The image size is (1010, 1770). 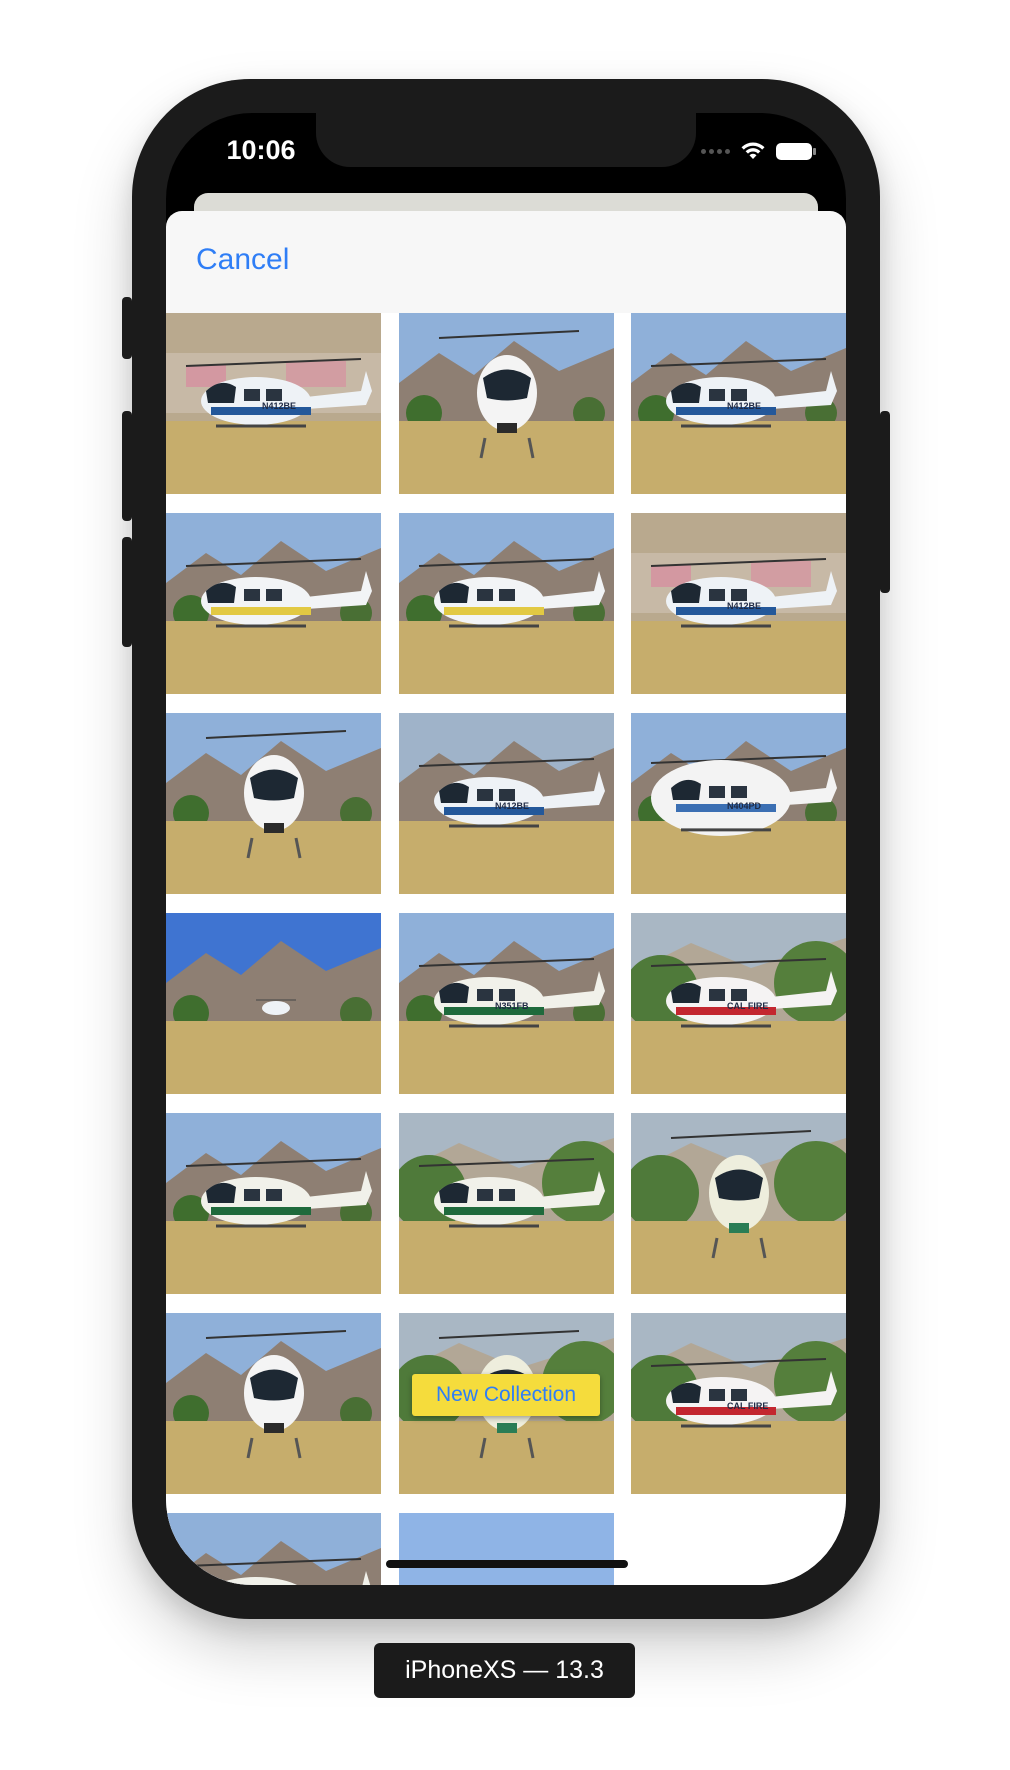 What do you see at coordinates (506, 262) in the screenshot?
I see `sheet-header: Cancel` at bounding box center [506, 262].